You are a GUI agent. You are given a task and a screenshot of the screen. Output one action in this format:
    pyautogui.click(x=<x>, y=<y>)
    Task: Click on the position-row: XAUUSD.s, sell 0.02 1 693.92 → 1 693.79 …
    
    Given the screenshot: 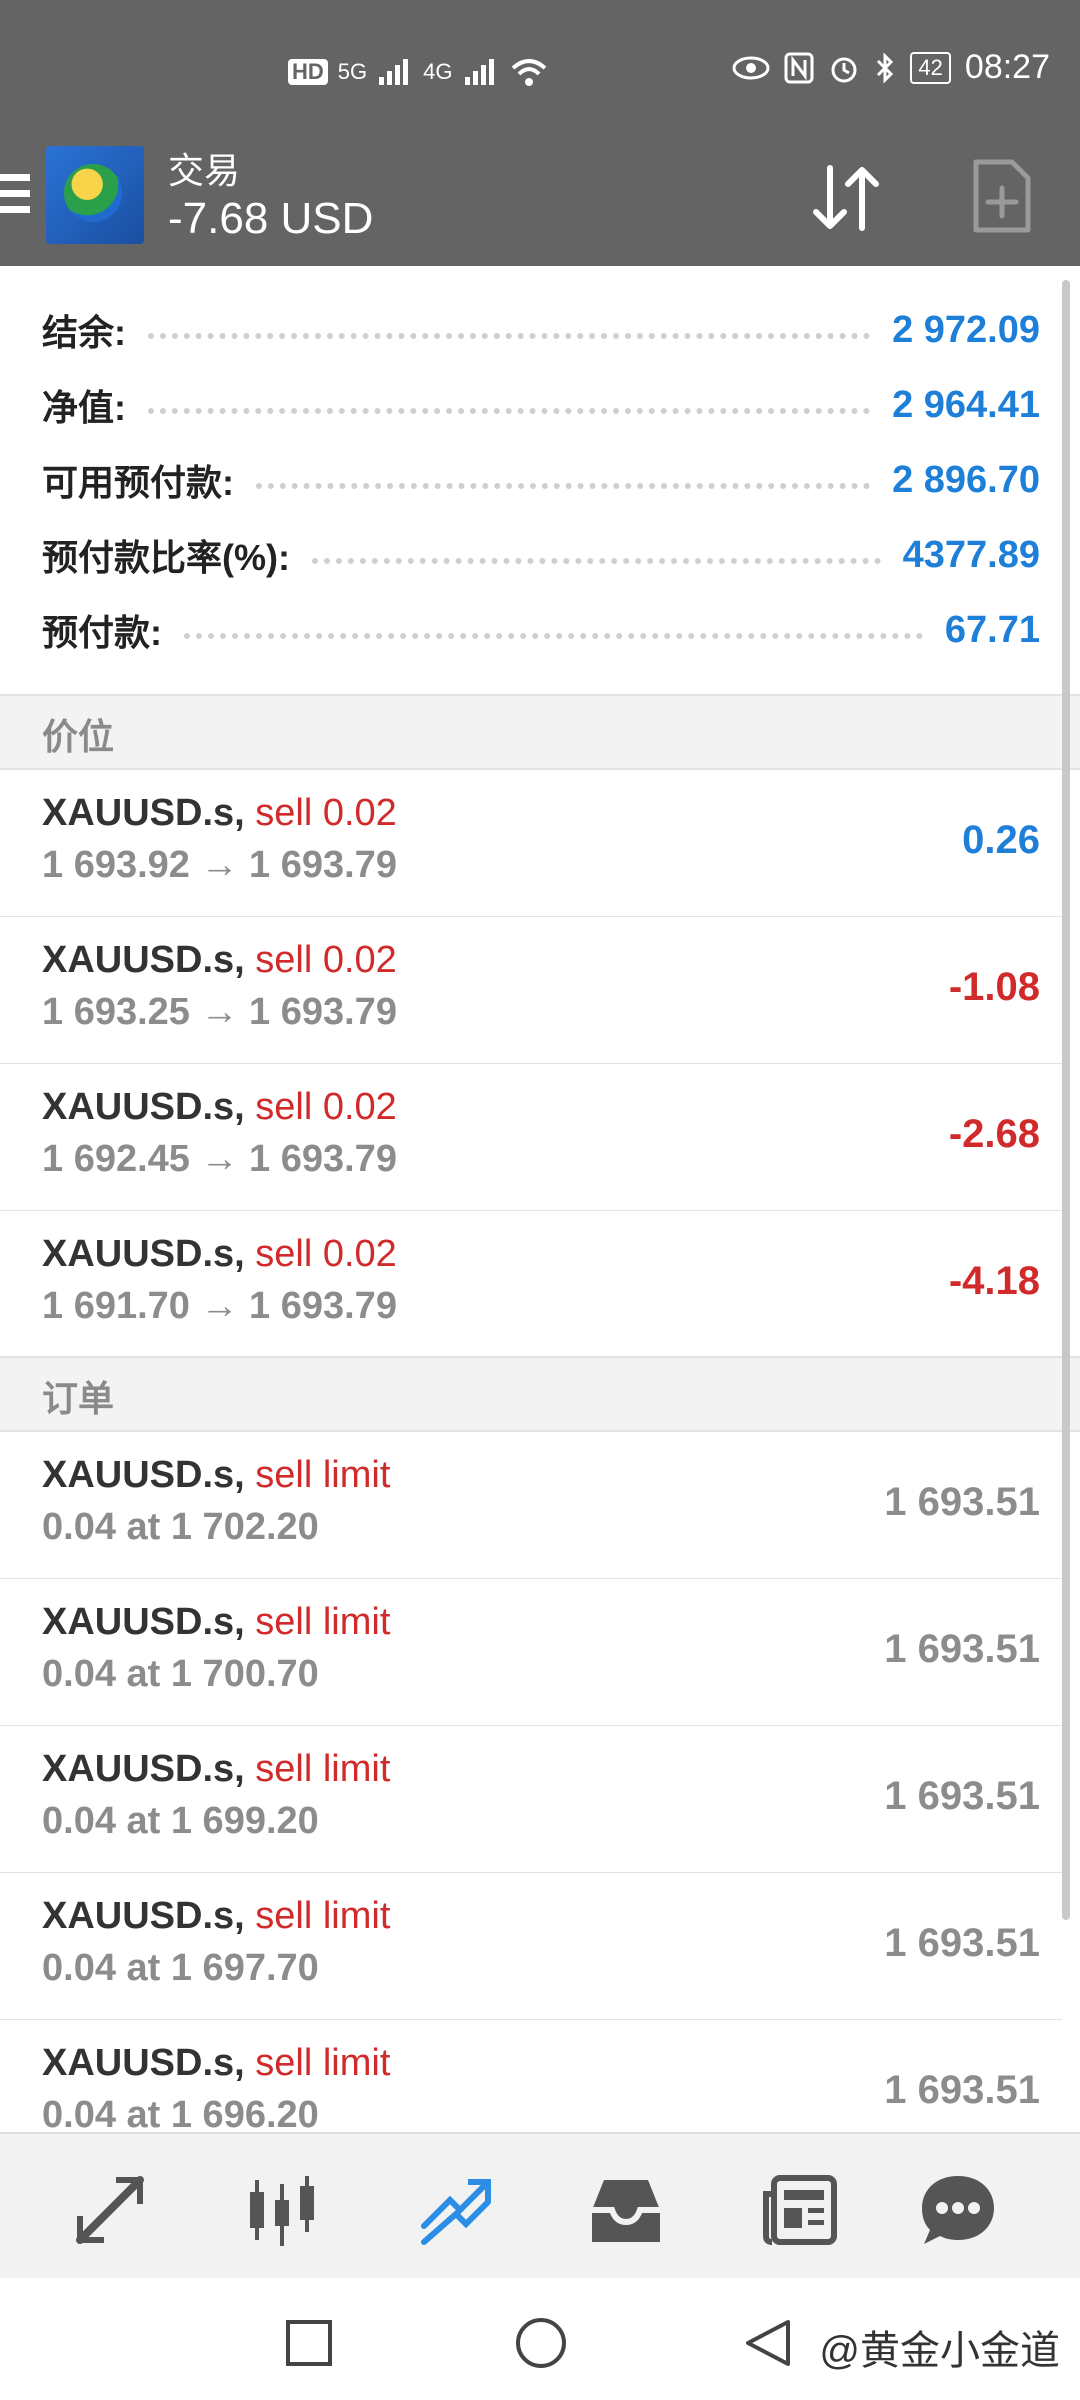 What is the action you would take?
    pyautogui.click(x=531, y=844)
    